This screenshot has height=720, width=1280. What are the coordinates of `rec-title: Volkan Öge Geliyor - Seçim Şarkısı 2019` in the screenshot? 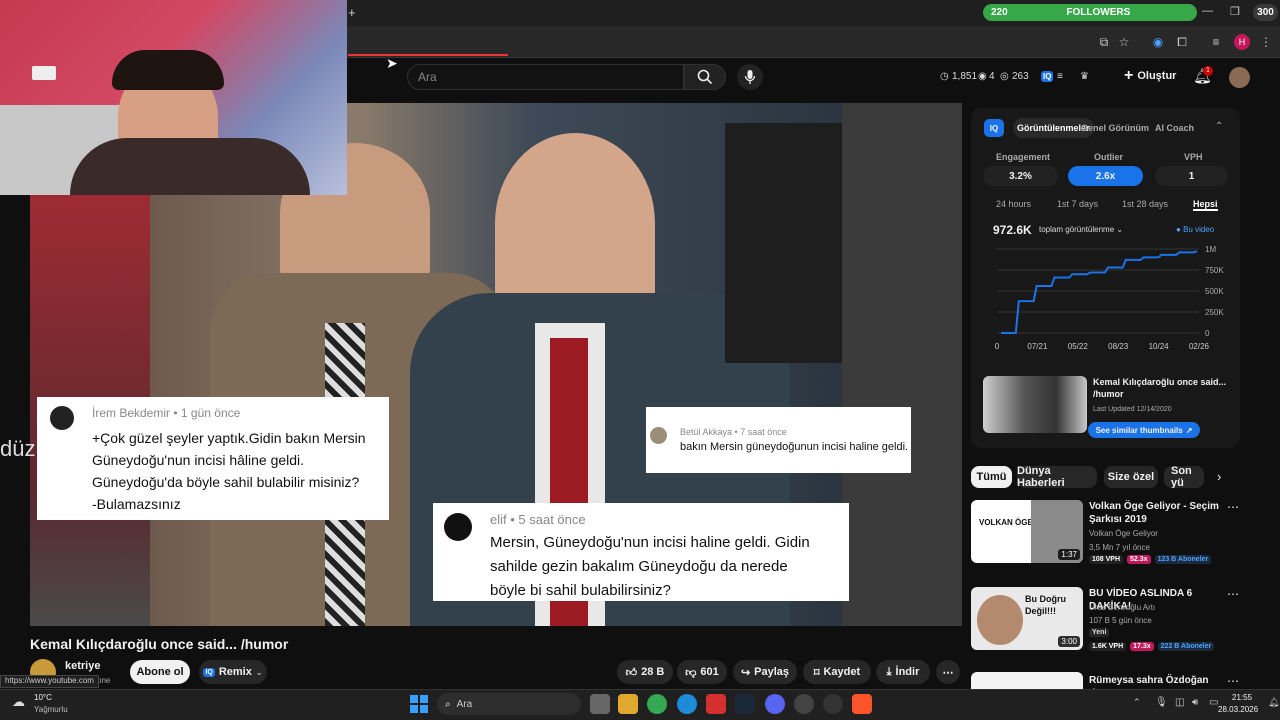 It's located at (1156, 513).